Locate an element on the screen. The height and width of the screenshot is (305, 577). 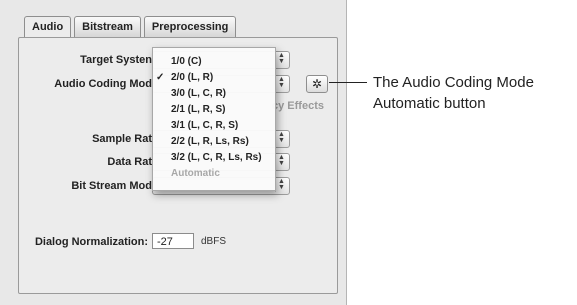
menu-item-2-0: ✓ 2/0 (L, R) is located at coordinates (214, 80).